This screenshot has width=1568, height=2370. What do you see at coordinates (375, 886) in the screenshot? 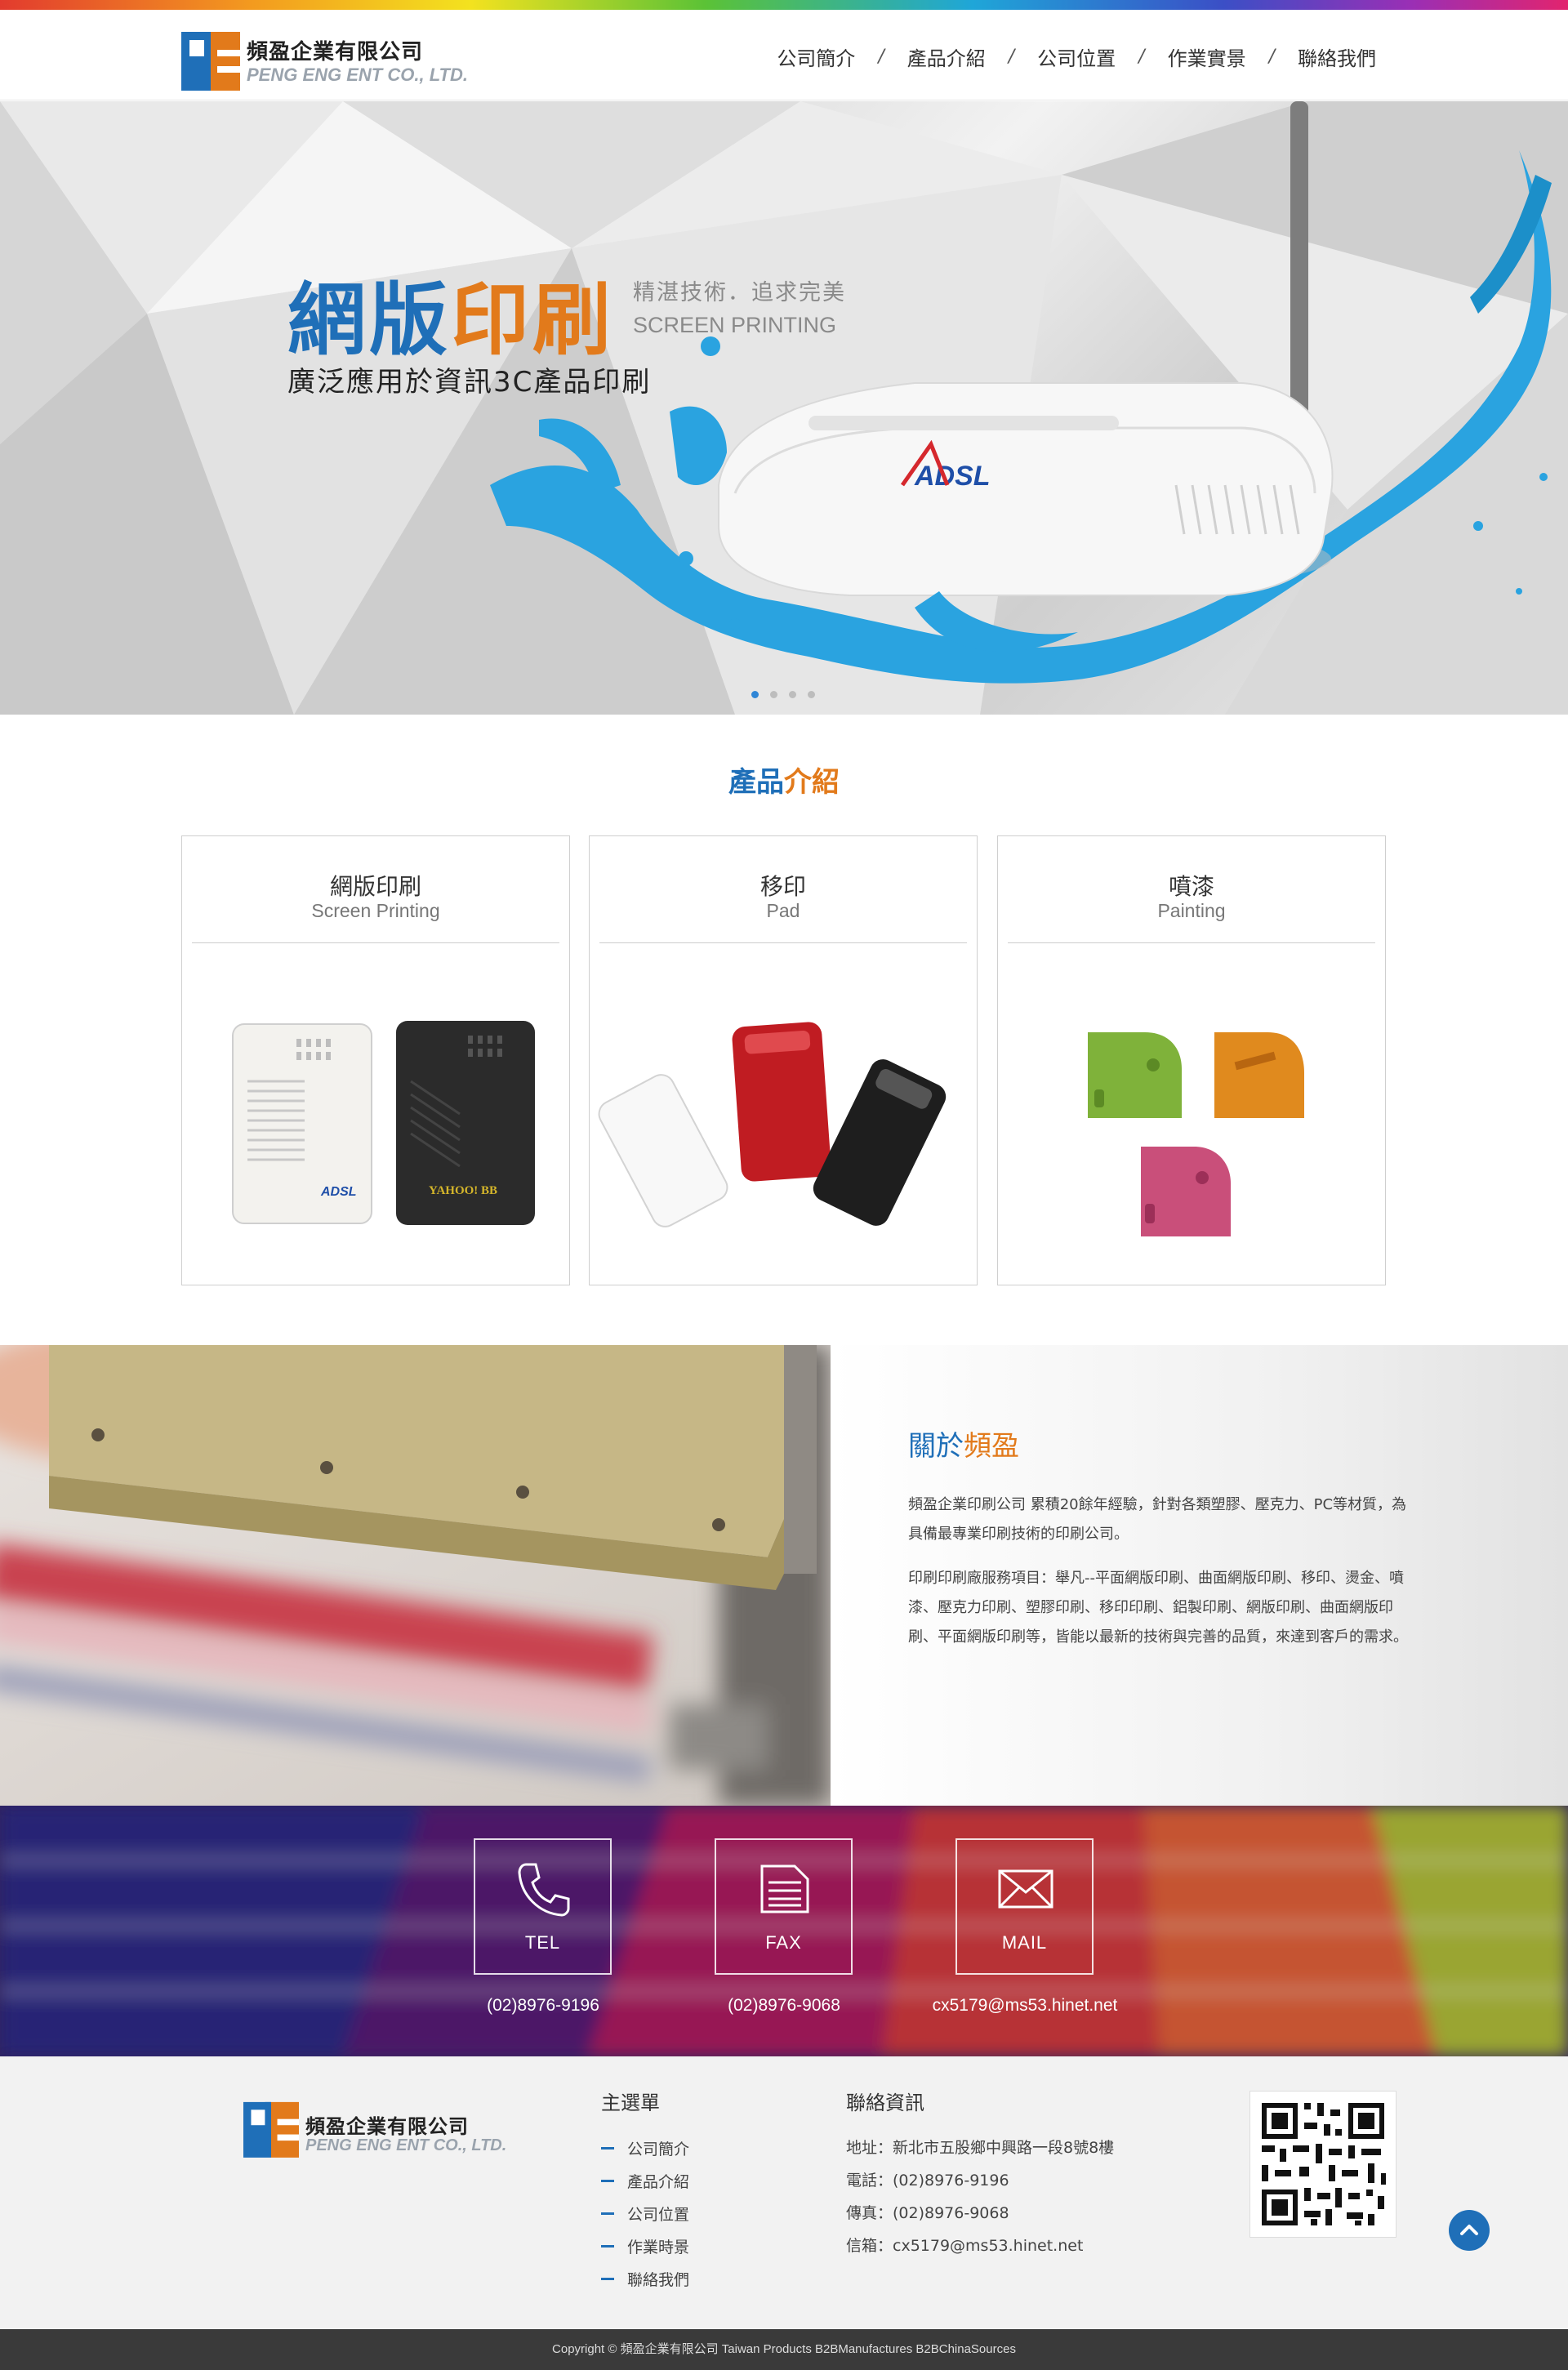
I see `card-title-cn: 網版印刷` at bounding box center [375, 886].